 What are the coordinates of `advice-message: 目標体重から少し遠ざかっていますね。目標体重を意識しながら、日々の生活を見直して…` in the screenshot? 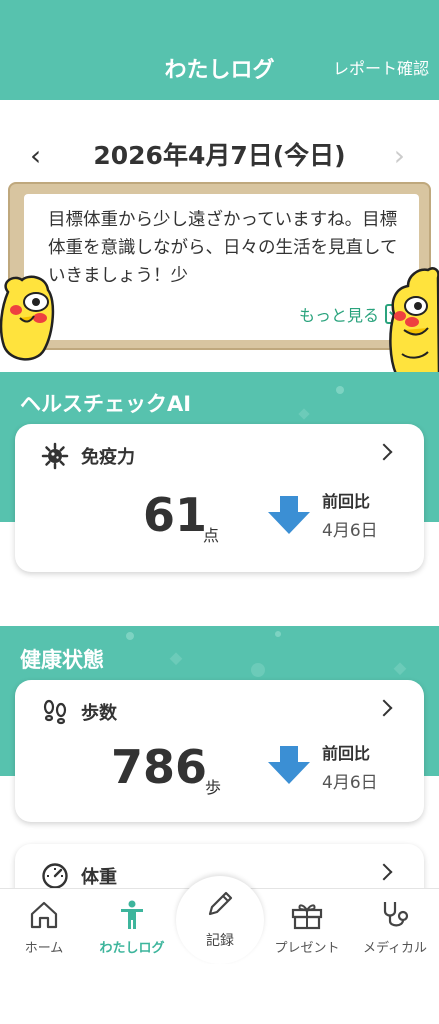 It's located at (223, 248).